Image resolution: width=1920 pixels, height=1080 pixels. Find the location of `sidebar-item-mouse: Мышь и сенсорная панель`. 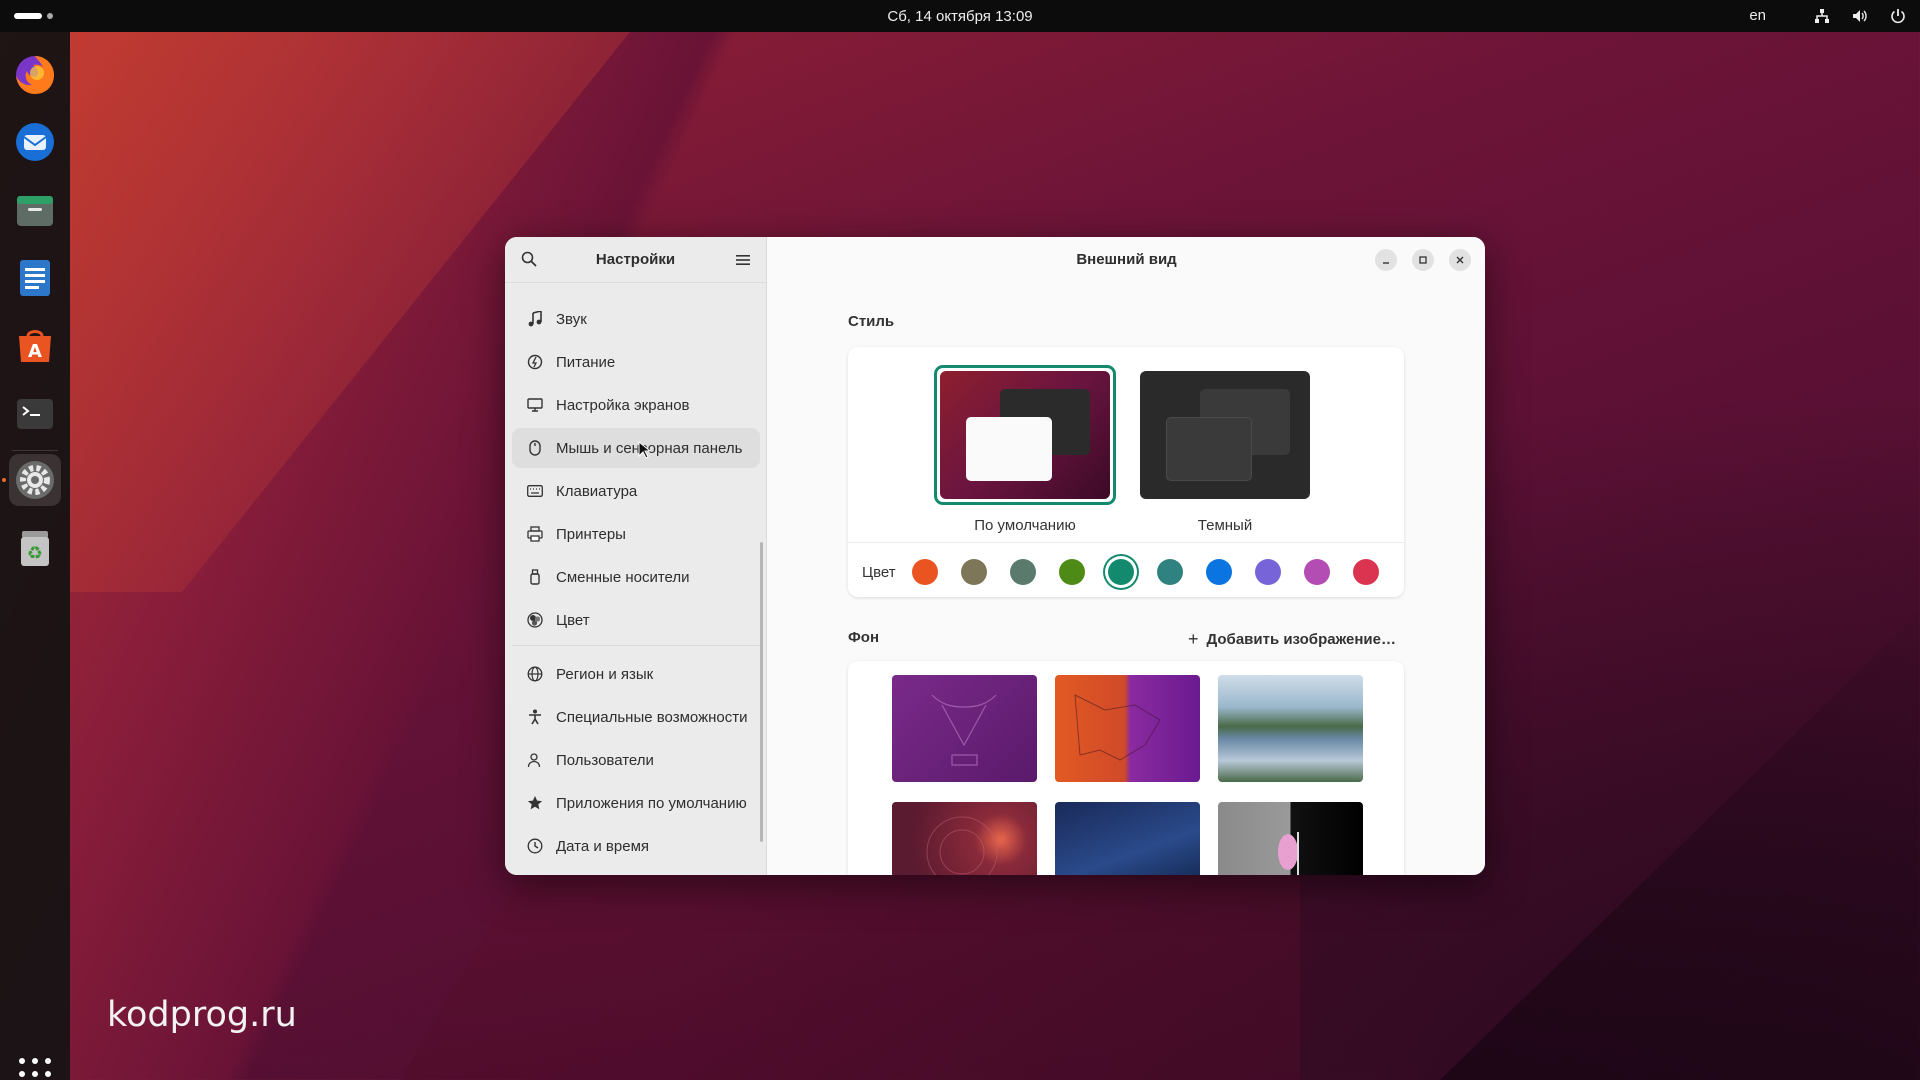

sidebar-item-mouse: Мышь и сенсорная панель is located at coordinates (636, 448).